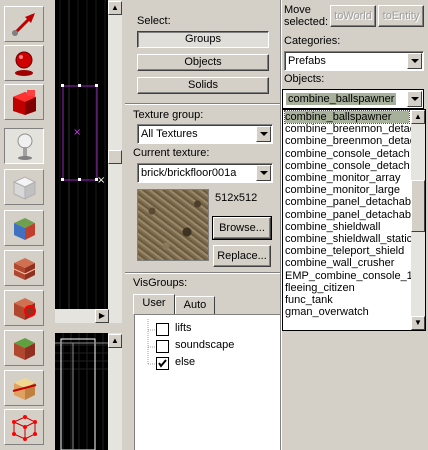  I want to click on texture-preview, so click(173, 225).